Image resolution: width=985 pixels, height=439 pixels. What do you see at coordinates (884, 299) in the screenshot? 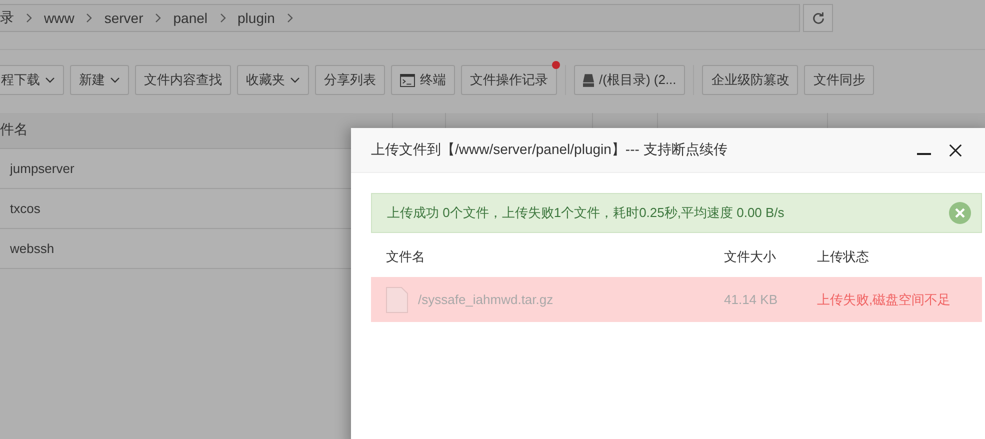
I see `upload-status: 上传失败,磁盘空间不足` at bounding box center [884, 299].